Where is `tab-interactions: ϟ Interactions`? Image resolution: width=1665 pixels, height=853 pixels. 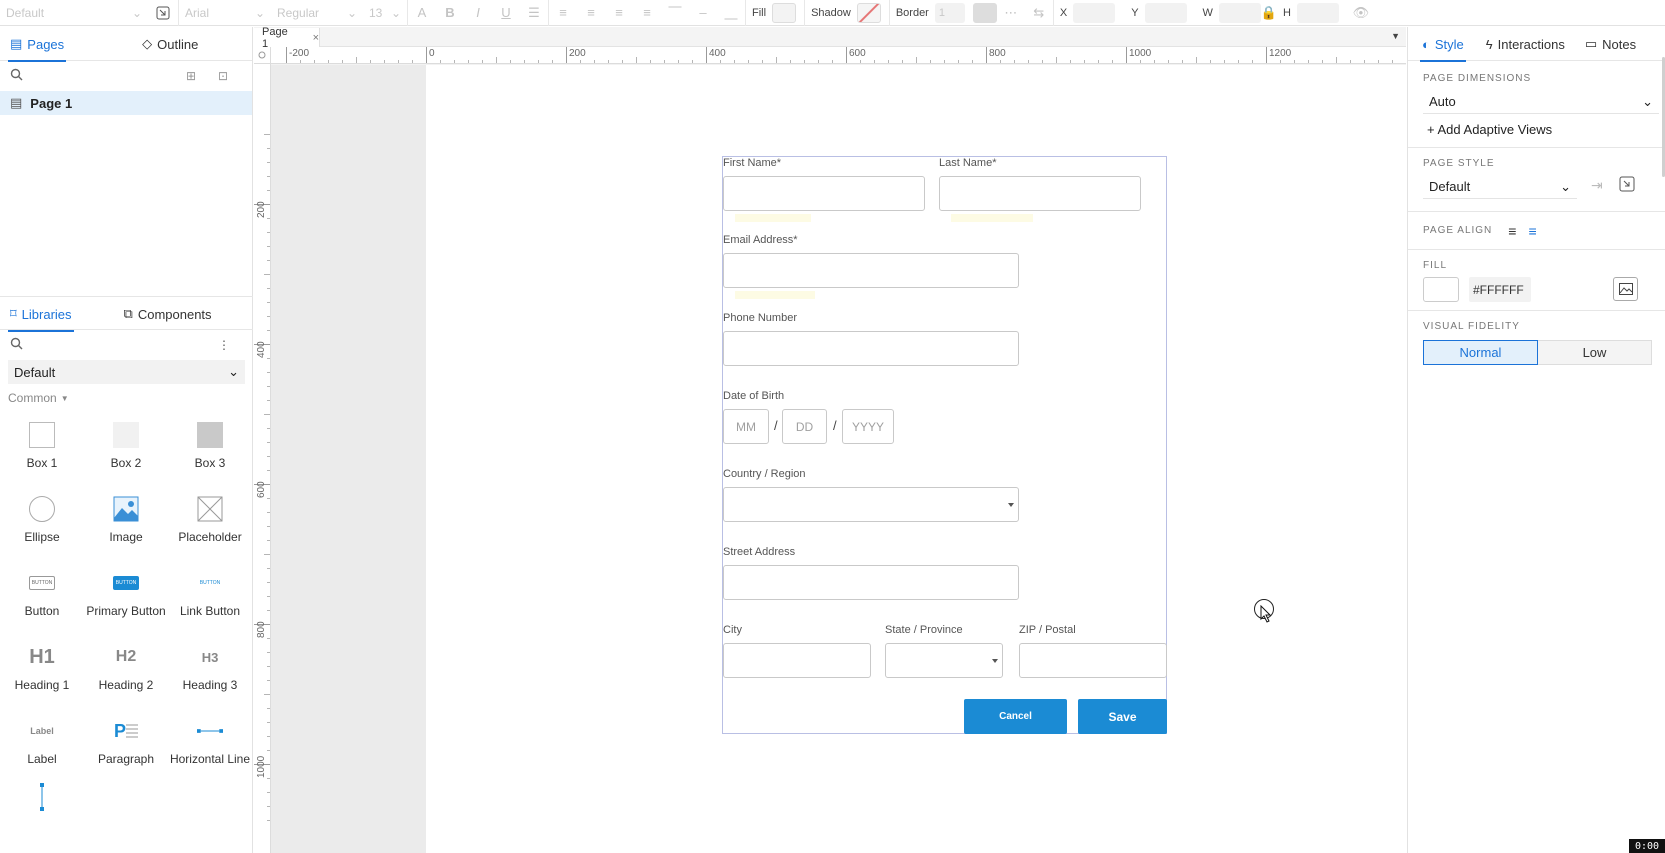 tab-interactions: ϟ Interactions is located at coordinates (1525, 44).